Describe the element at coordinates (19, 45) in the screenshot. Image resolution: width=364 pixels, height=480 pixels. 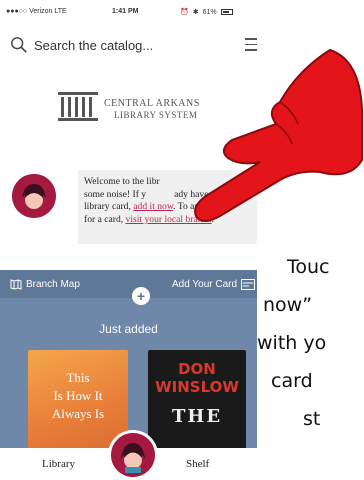
I see `search-icon` at that location.